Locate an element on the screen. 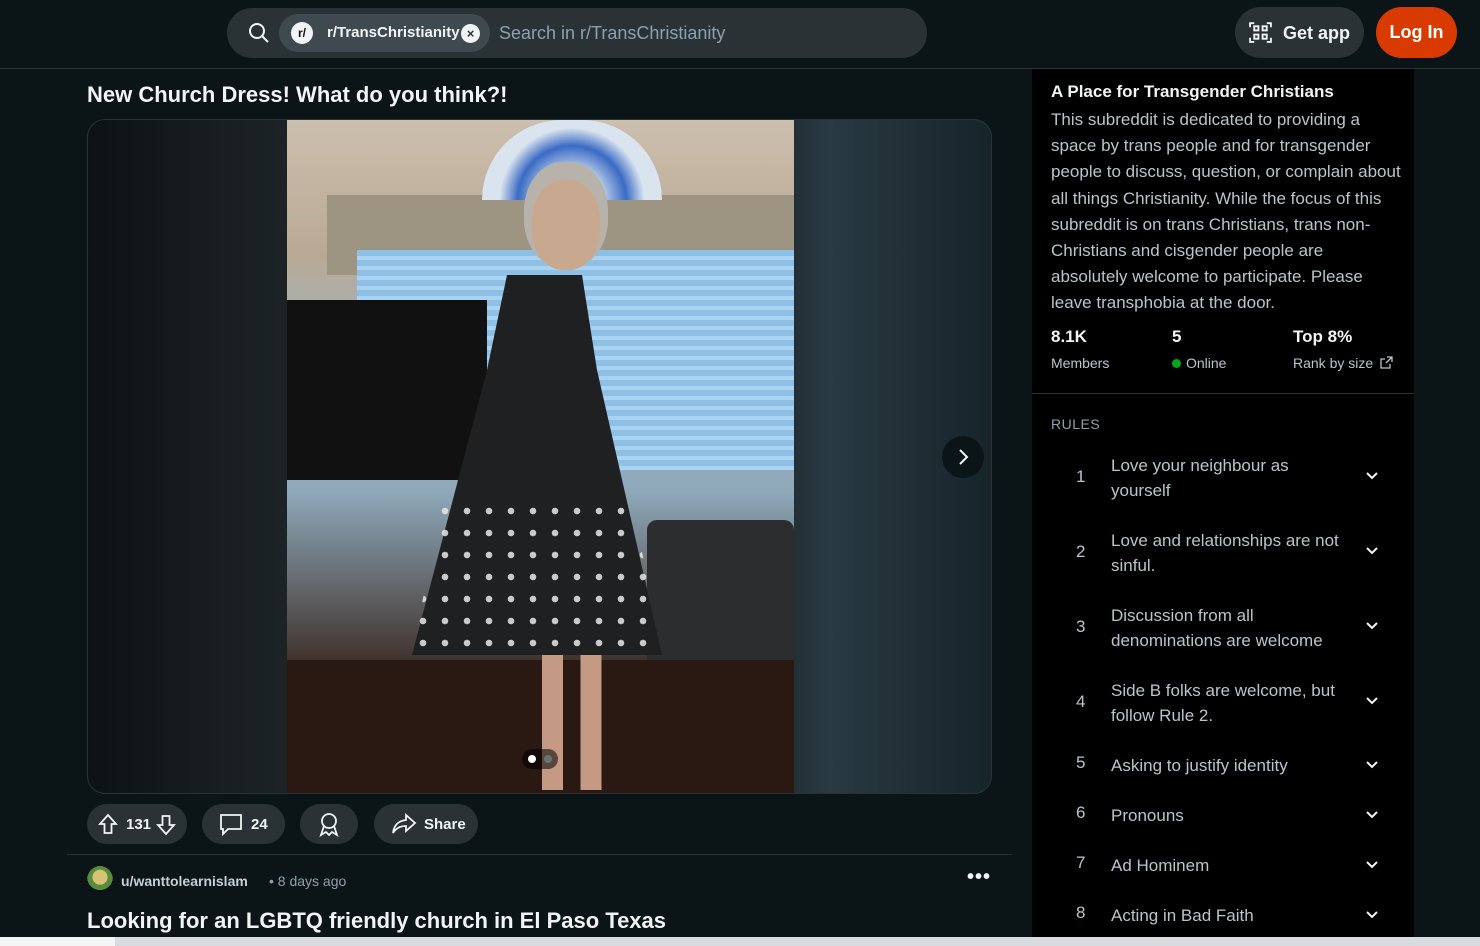 The width and height of the screenshot is (1480, 946). rules-heading: RULES is located at coordinates (1076, 424).